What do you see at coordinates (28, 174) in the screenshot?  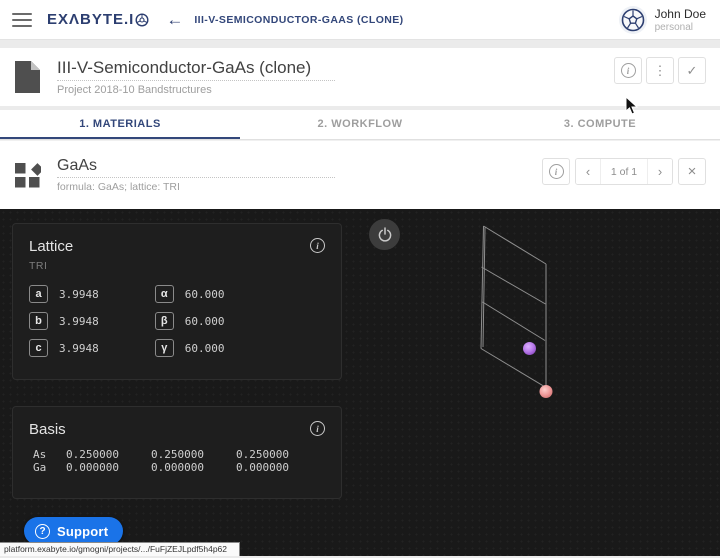 I see `material-module-icon` at bounding box center [28, 174].